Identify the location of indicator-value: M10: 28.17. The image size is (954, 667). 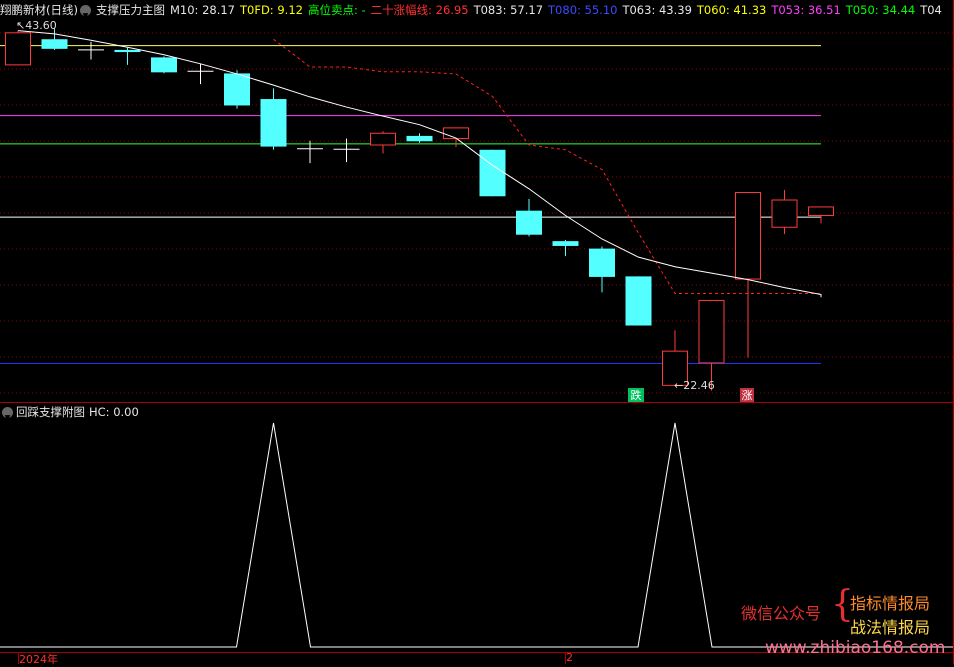
(202, 10).